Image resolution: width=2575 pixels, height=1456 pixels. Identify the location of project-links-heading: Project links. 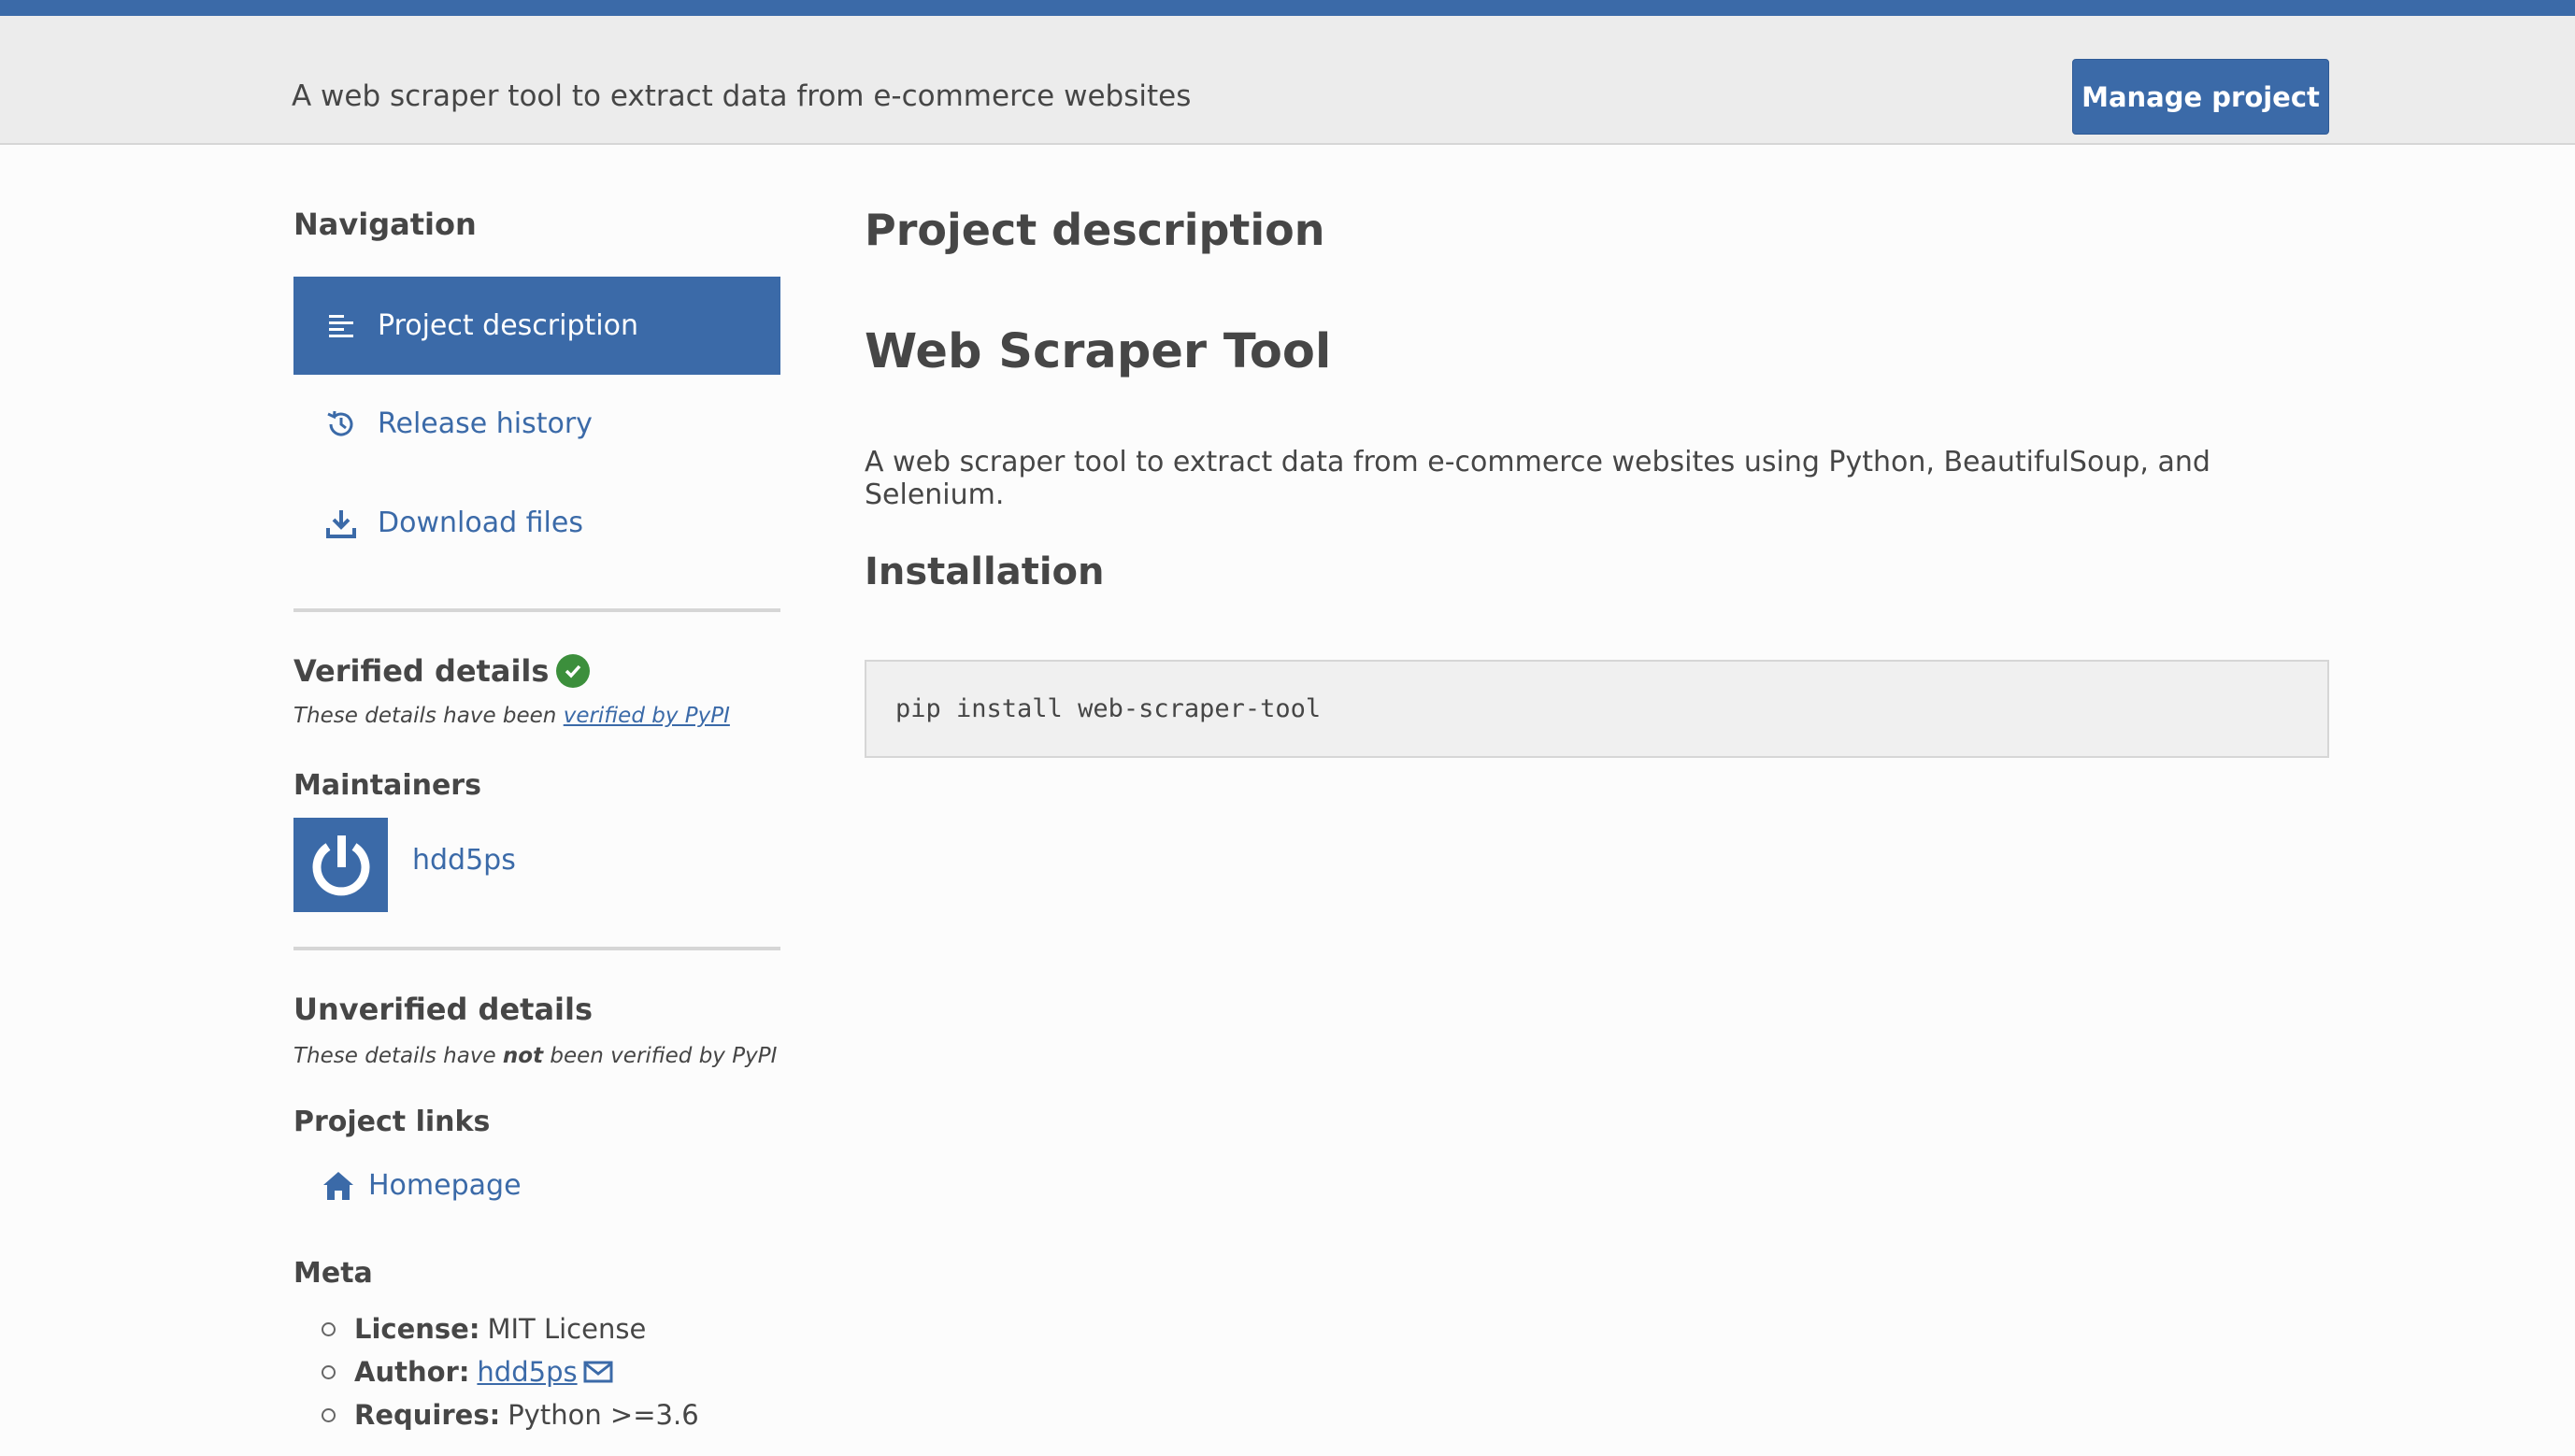
(392, 1122).